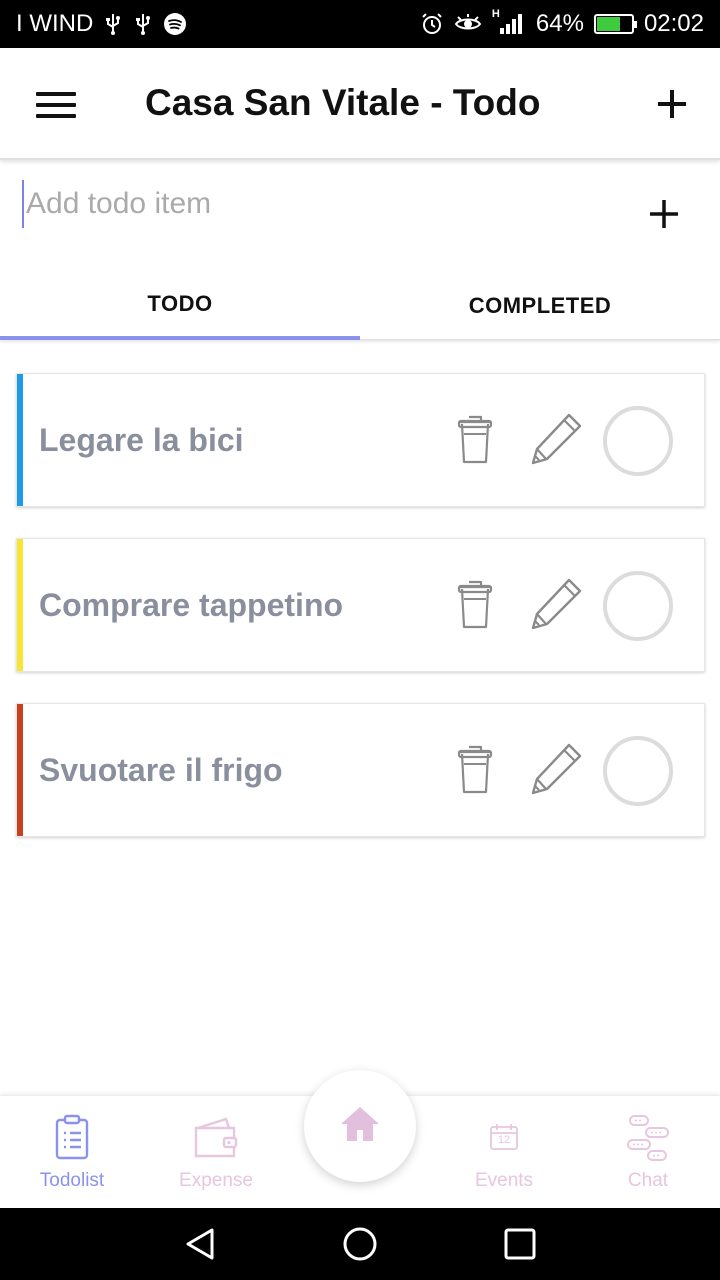 Image resolution: width=720 pixels, height=1280 pixels. What do you see at coordinates (360, 24) in the screenshot?
I see `status-bar: I WIND H 64% 02:02` at bounding box center [360, 24].